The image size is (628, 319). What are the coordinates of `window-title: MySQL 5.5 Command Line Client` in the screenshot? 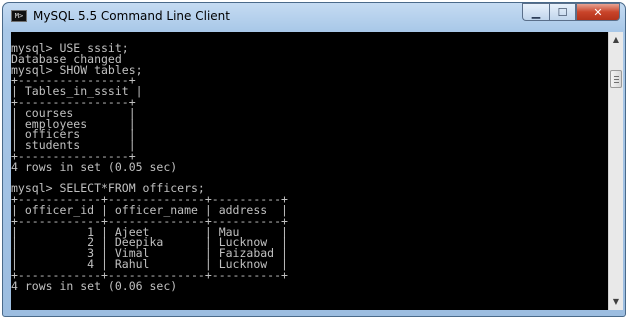 It's located at (131, 16).